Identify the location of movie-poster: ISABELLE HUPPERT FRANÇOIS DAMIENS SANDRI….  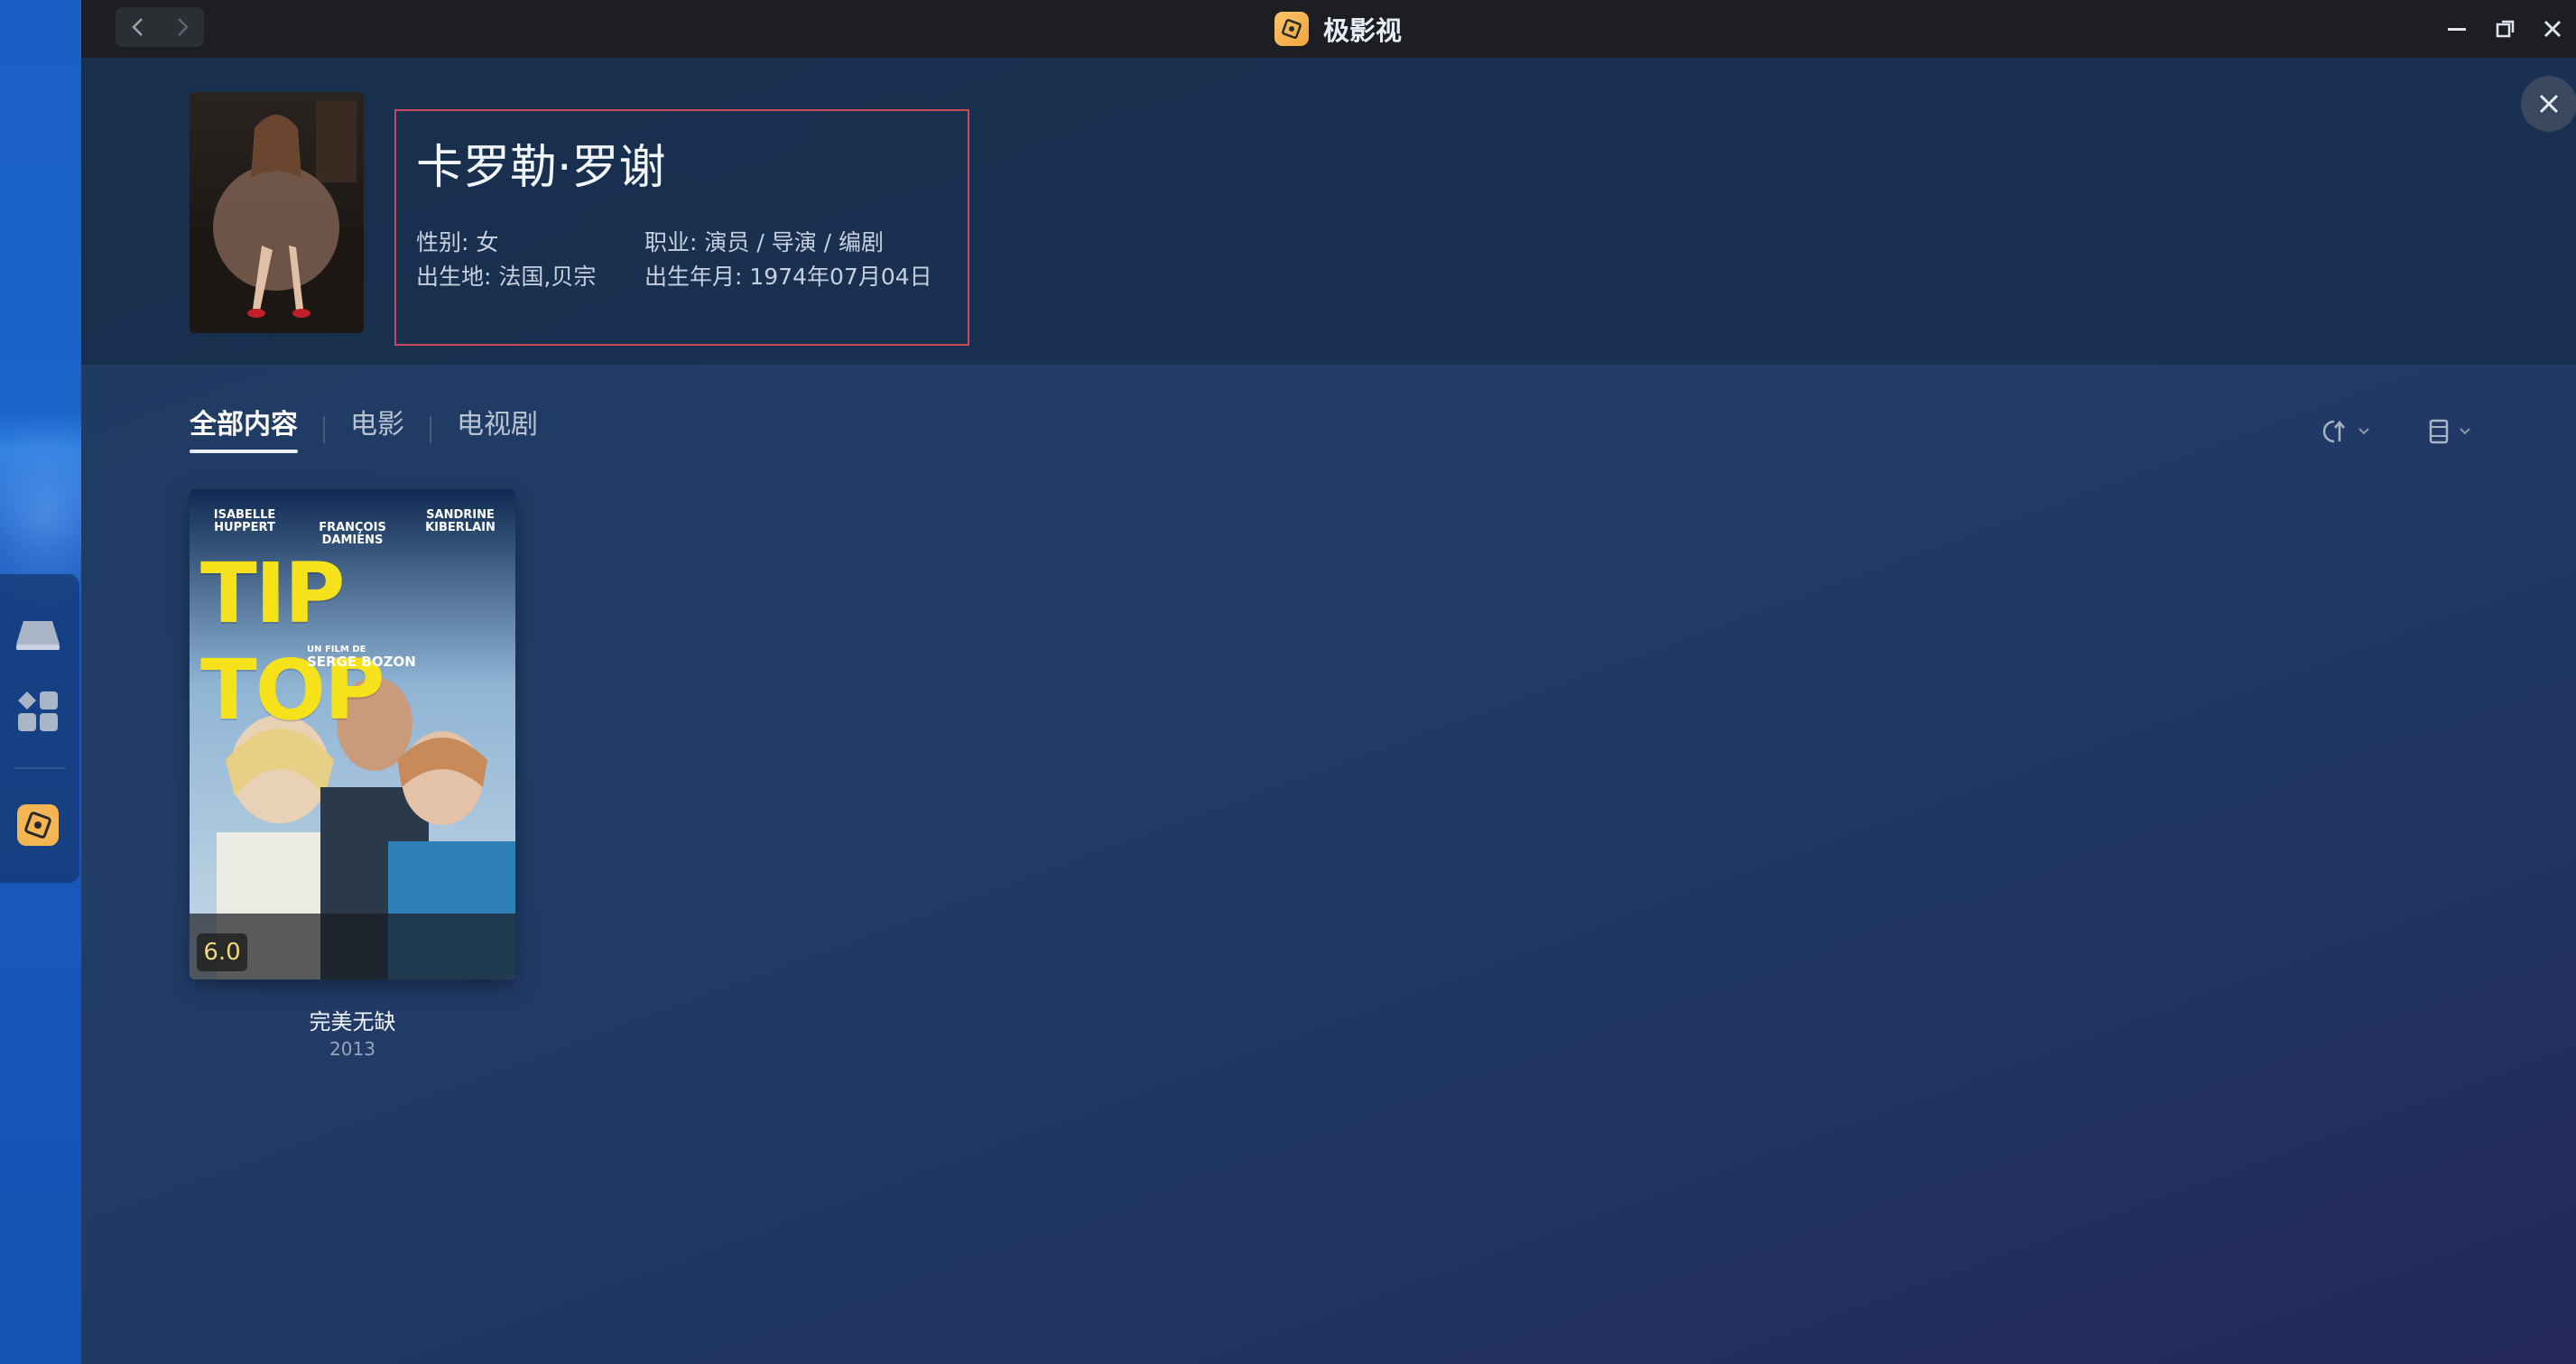
(352, 734).